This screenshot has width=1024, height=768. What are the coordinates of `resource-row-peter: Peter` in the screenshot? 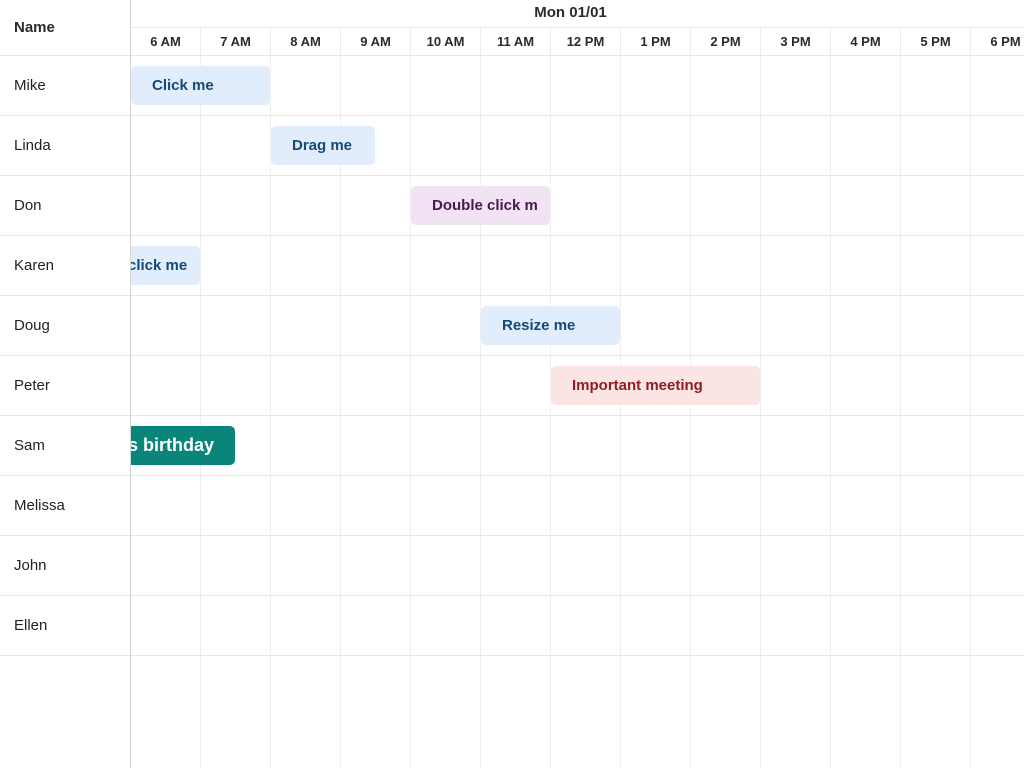 It's located at (65, 386).